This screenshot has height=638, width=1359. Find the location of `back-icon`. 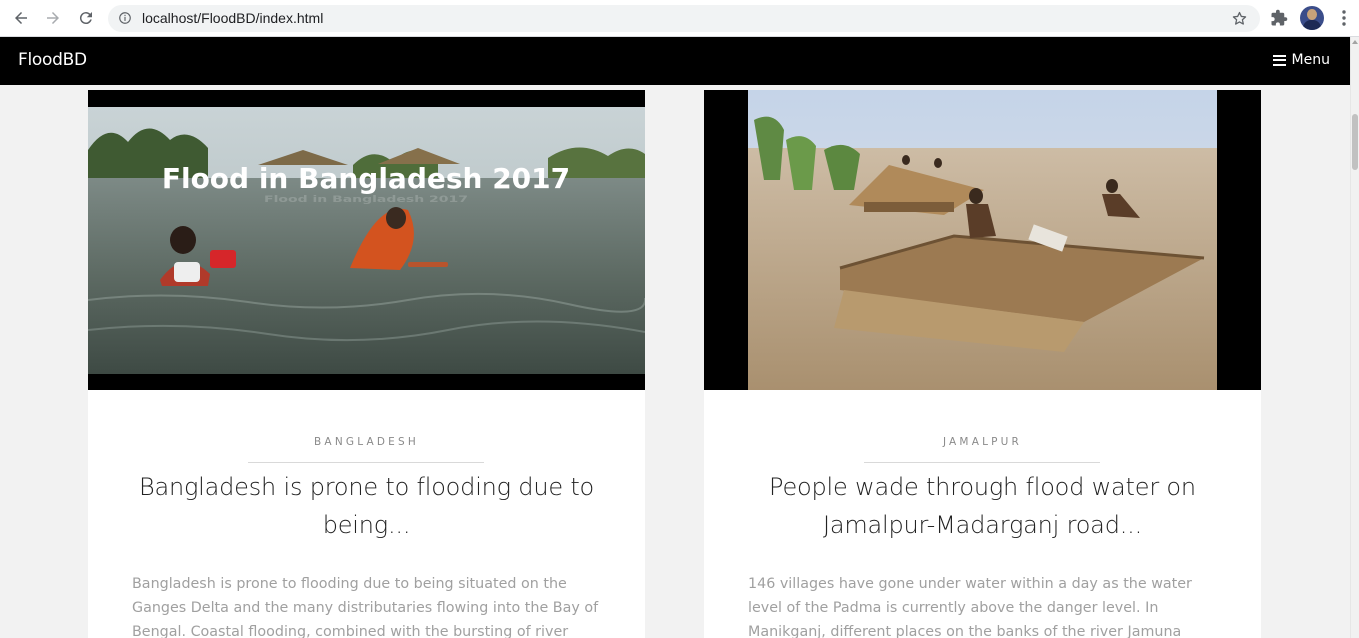

back-icon is located at coordinates (21, 18).